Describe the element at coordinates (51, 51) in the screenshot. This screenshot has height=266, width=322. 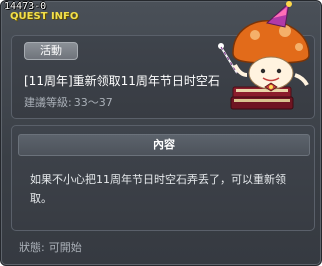
I see `quest-type-badge: 活動` at that location.